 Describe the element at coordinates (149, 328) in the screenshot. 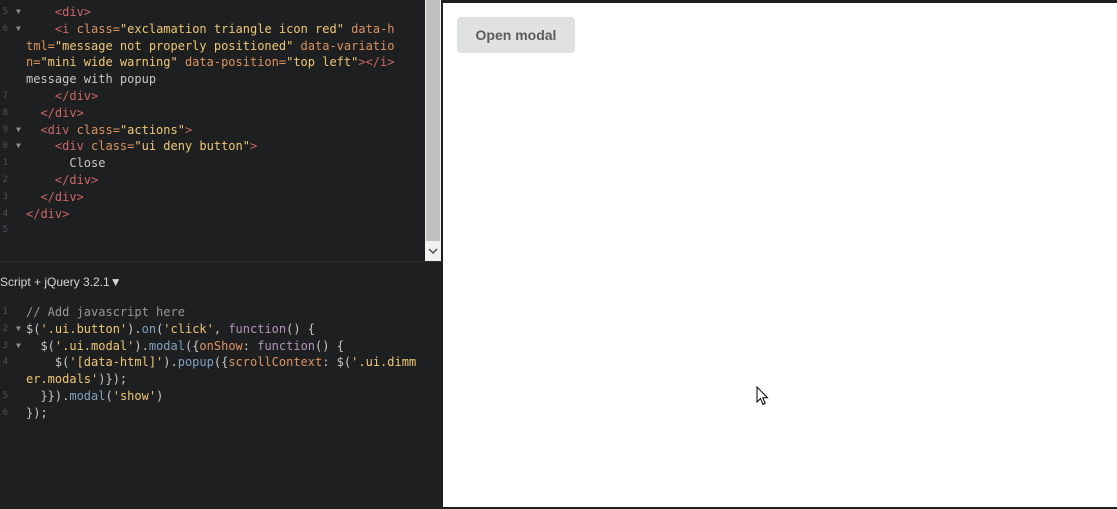

I see `js-token: on` at that location.